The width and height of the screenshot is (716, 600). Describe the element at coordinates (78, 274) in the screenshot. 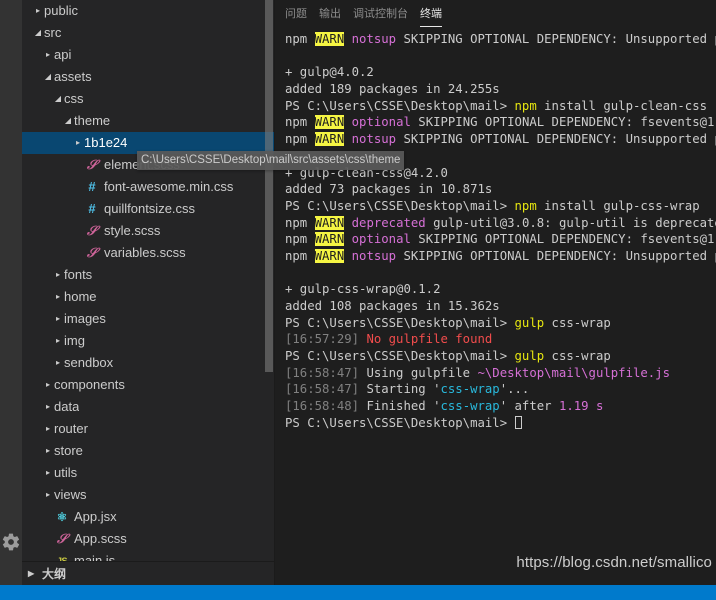

I see `tree-row-label: fonts` at that location.